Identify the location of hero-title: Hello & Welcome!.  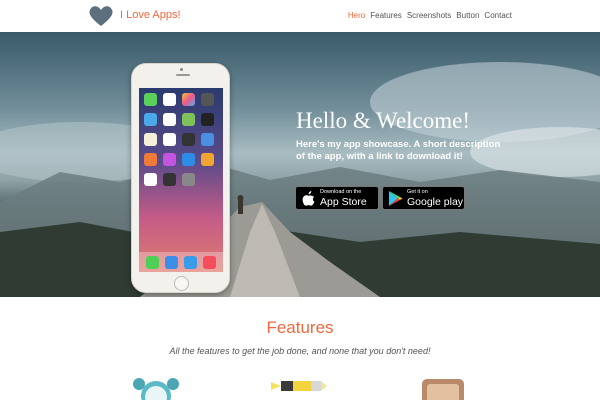
(383, 120).